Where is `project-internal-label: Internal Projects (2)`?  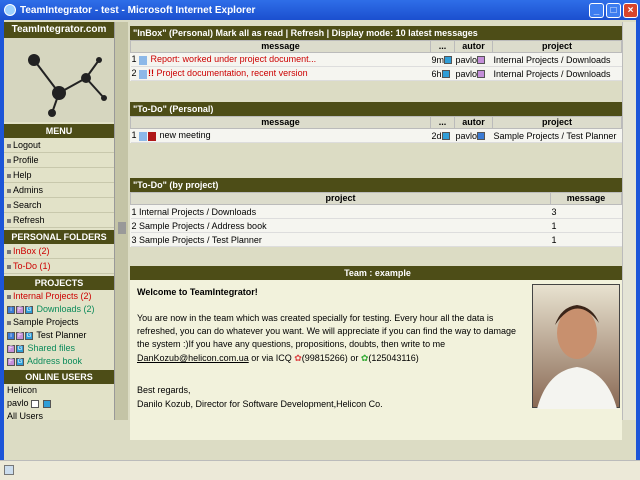 project-internal-label: Internal Projects (2) is located at coordinates (52, 296).